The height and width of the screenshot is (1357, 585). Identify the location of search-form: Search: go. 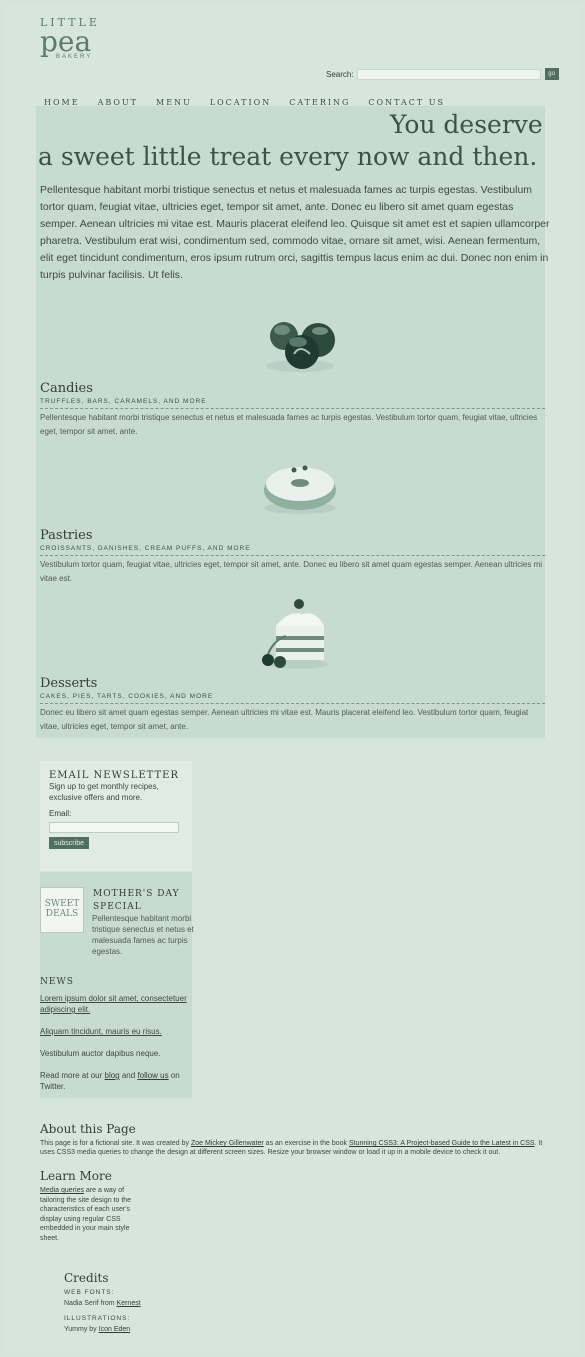
(442, 74).